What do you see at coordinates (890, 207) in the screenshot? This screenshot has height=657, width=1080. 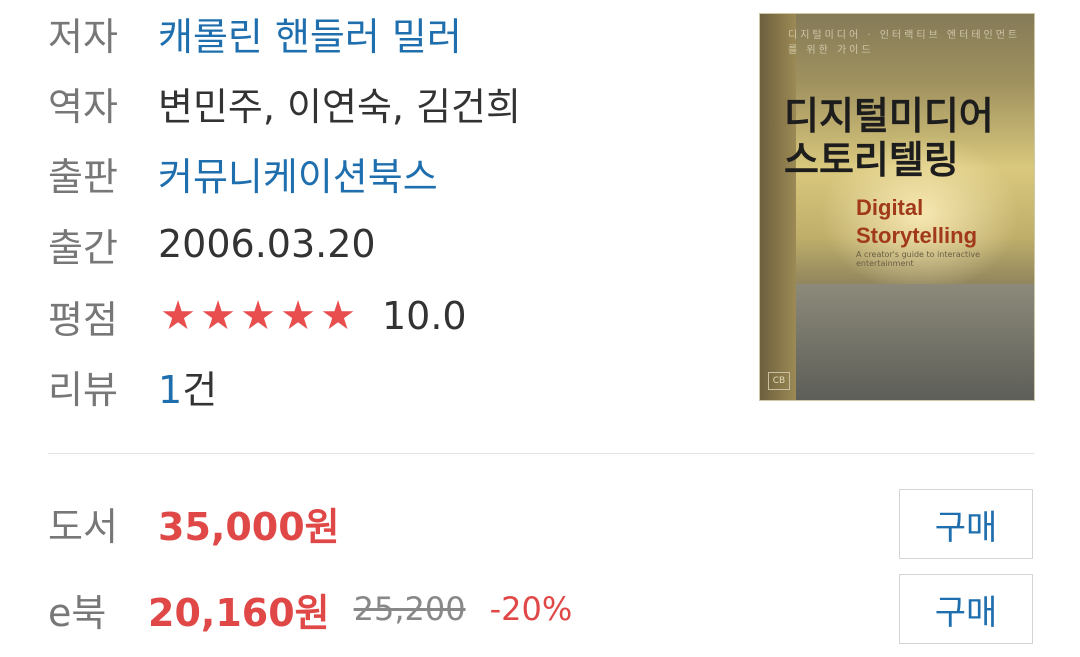 I see `cover-title-en-line1: Digital` at bounding box center [890, 207].